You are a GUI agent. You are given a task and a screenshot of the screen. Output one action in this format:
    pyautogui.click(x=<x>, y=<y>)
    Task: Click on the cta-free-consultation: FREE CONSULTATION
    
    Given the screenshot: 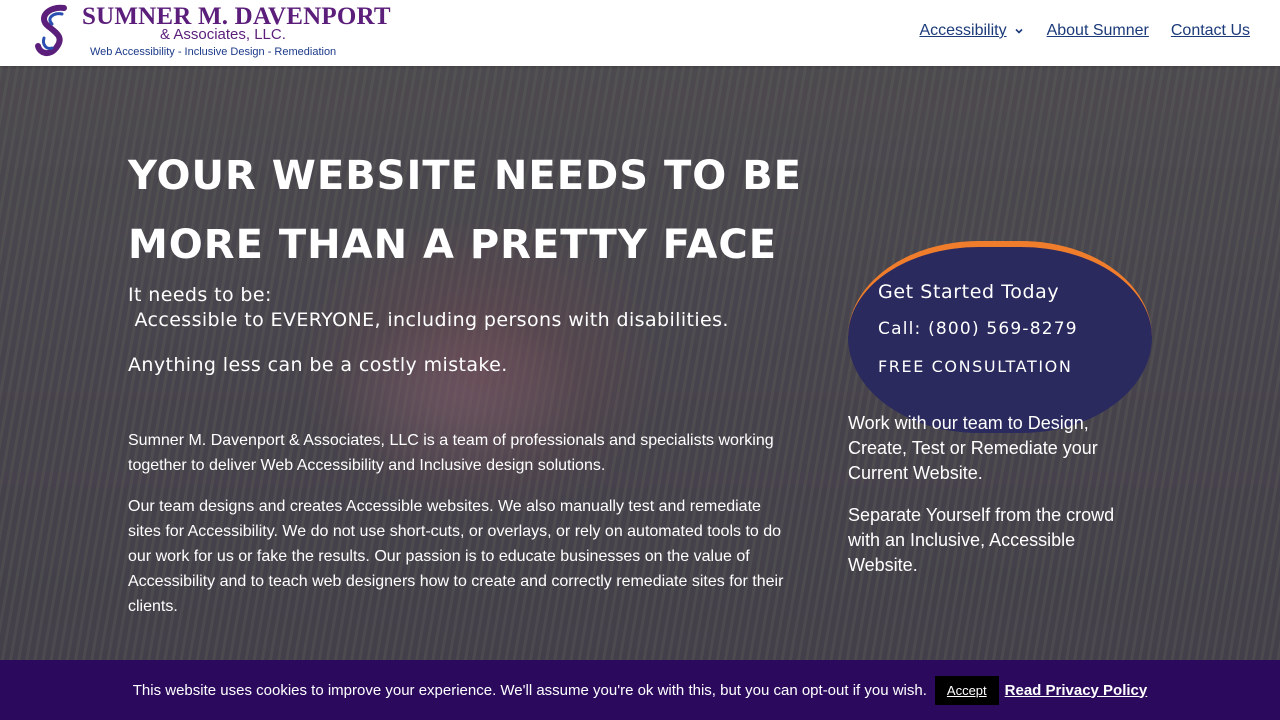 What is the action you would take?
    pyautogui.click(x=975, y=366)
    